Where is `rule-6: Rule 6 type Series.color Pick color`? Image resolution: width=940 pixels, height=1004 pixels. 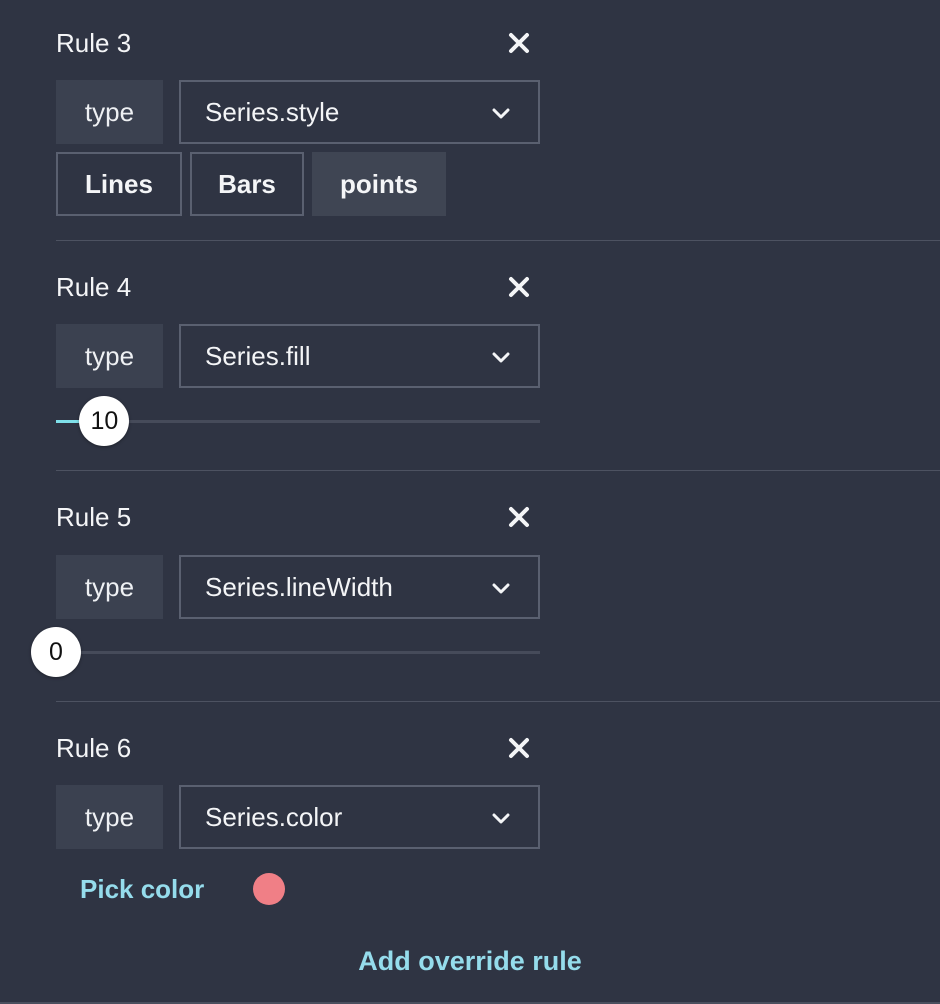 rule-6: Rule 6 type Series.color Pick color is located at coordinates (298, 823).